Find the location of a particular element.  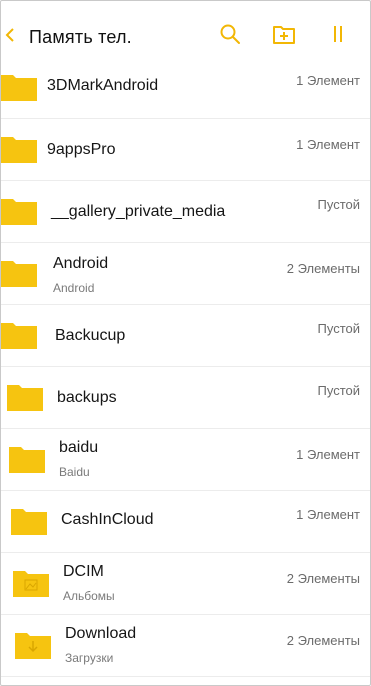

new-folder-icon is located at coordinates (284, 36).